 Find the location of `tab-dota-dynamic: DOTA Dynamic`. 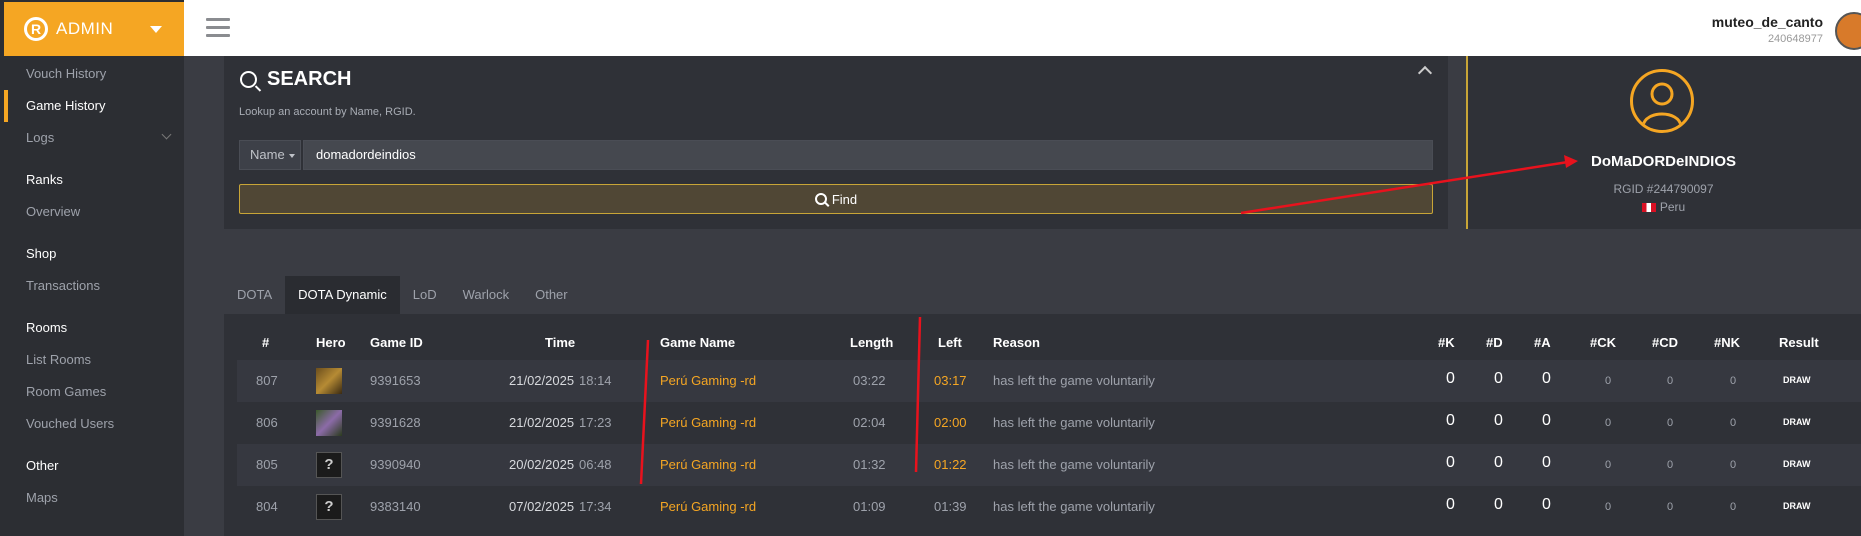

tab-dota-dynamic: DOTA Dynamic is located at coordinates (342, 295).